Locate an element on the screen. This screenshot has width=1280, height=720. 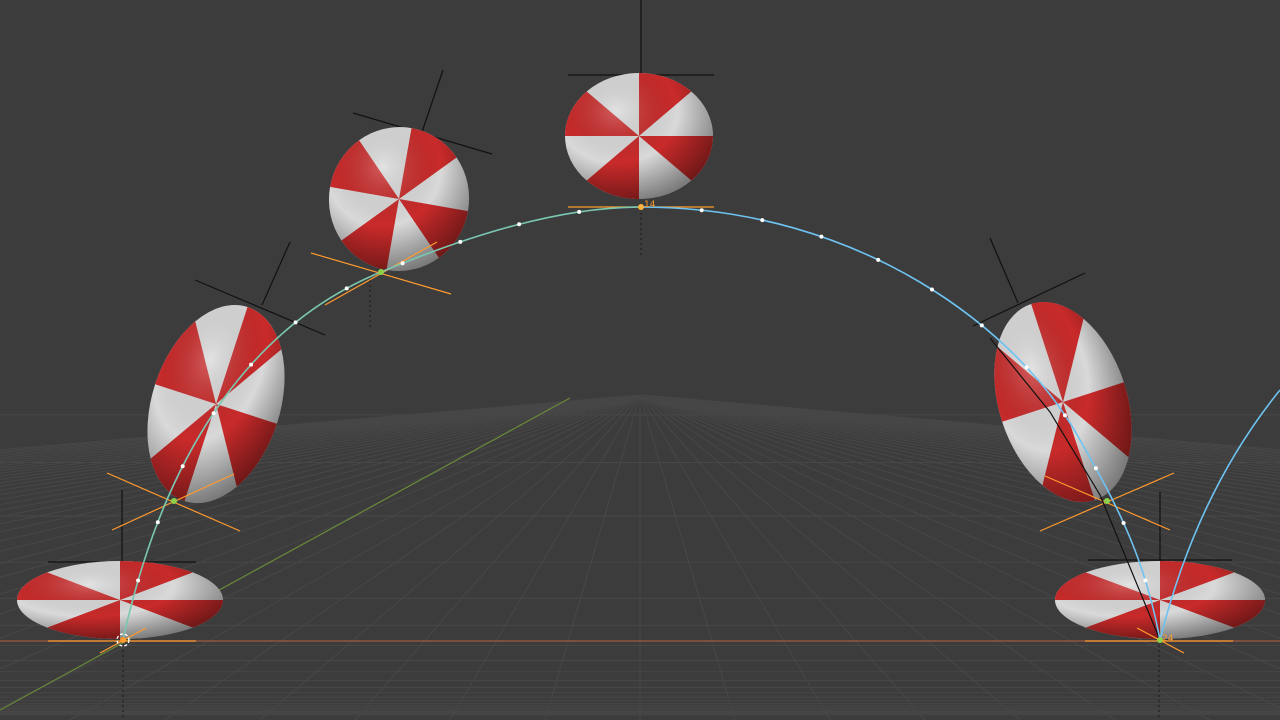
keyframe-label-mid: 14 is located at coordinates (650, 205).